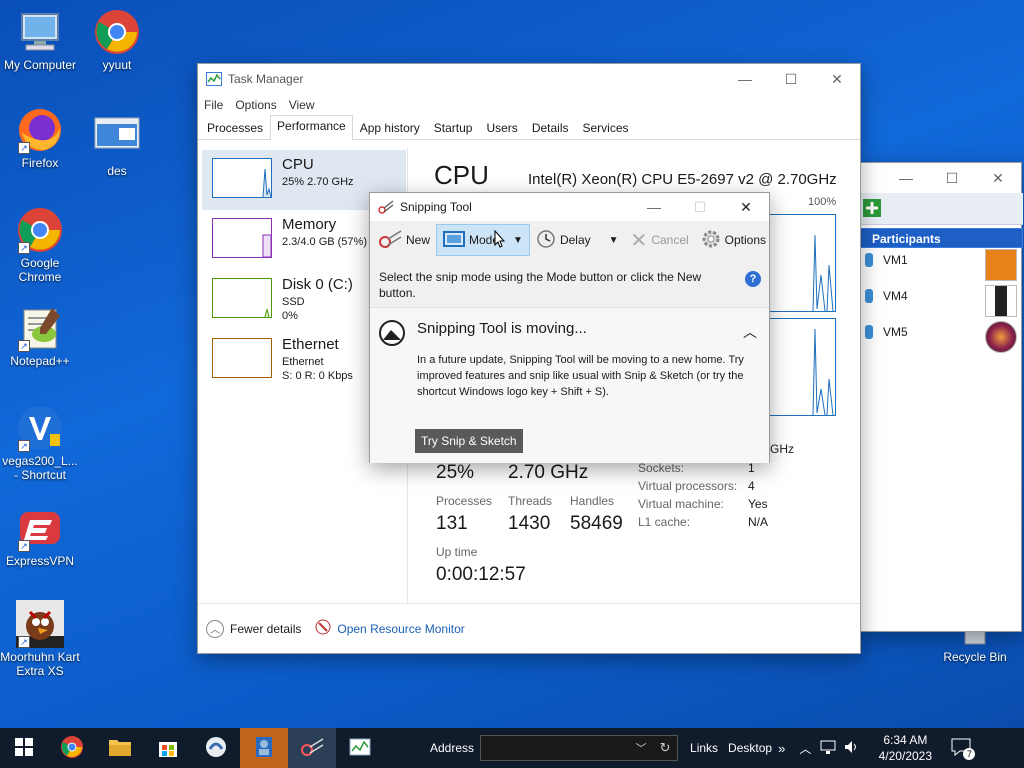  I want to click on open-resource-monitor-link: Open Resource Monitor, so click(390, 628).